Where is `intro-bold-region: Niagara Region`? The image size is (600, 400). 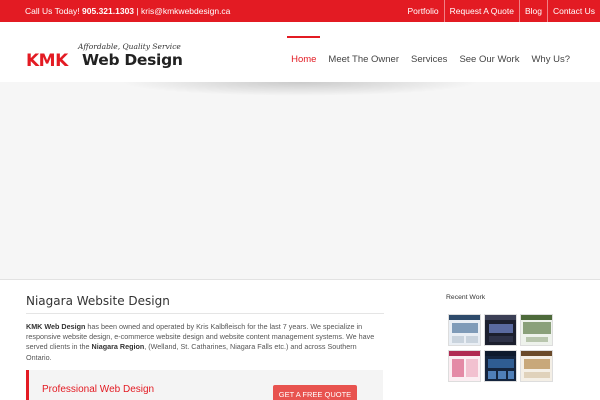 intro-bold-region: Niagara Region is located at coordinates (118, 347).